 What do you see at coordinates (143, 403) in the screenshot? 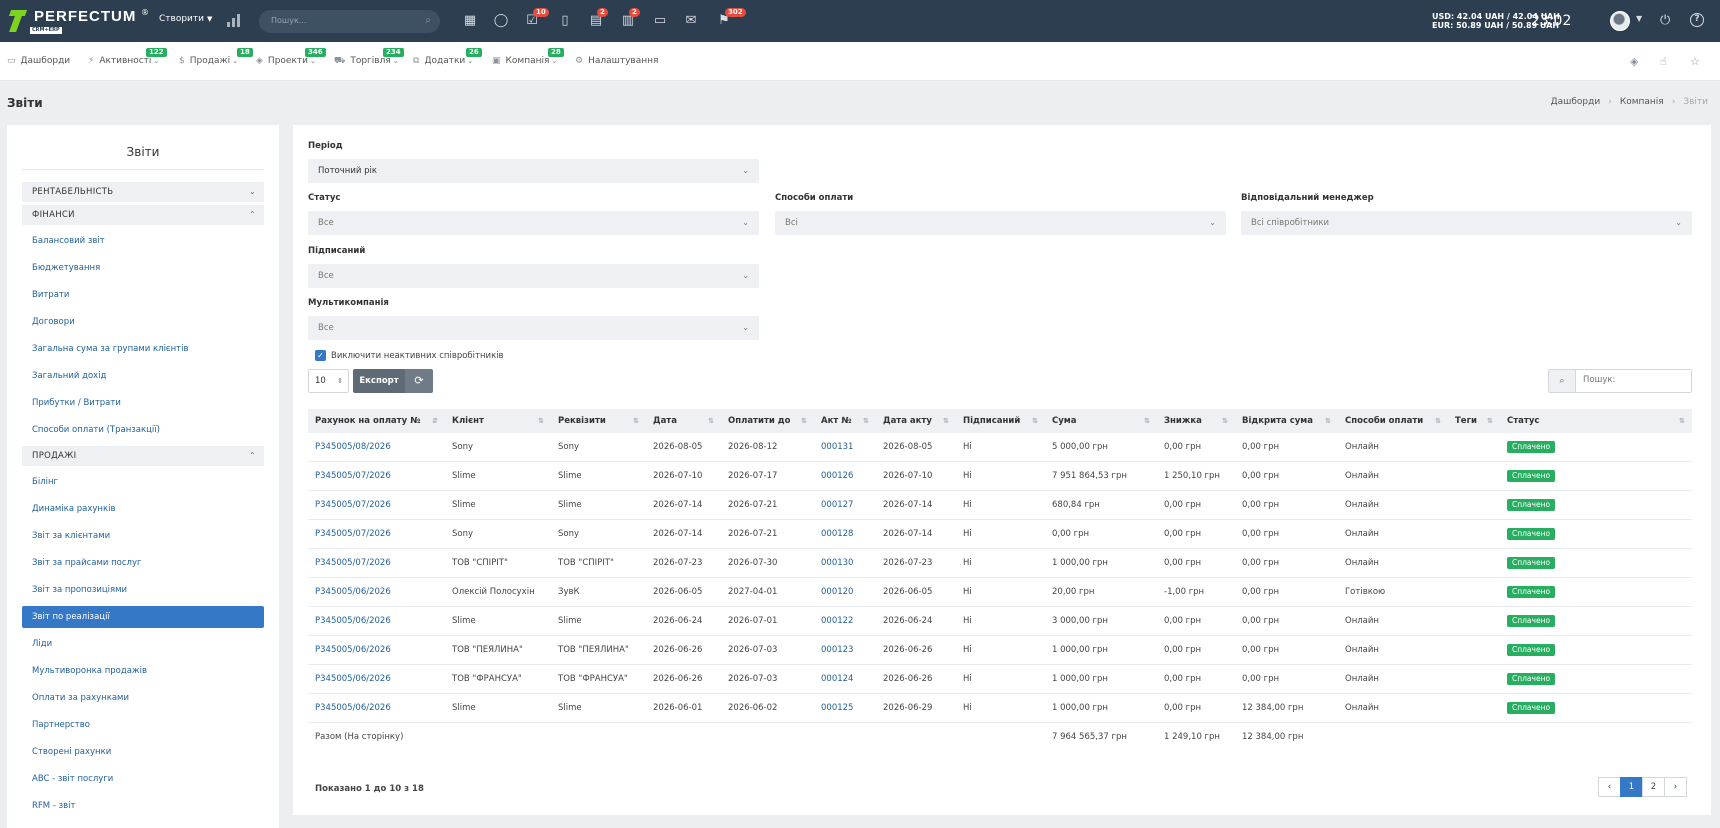
I see `sidebar-item: Прибутки / Витрати` at bounding box center [143, 403].